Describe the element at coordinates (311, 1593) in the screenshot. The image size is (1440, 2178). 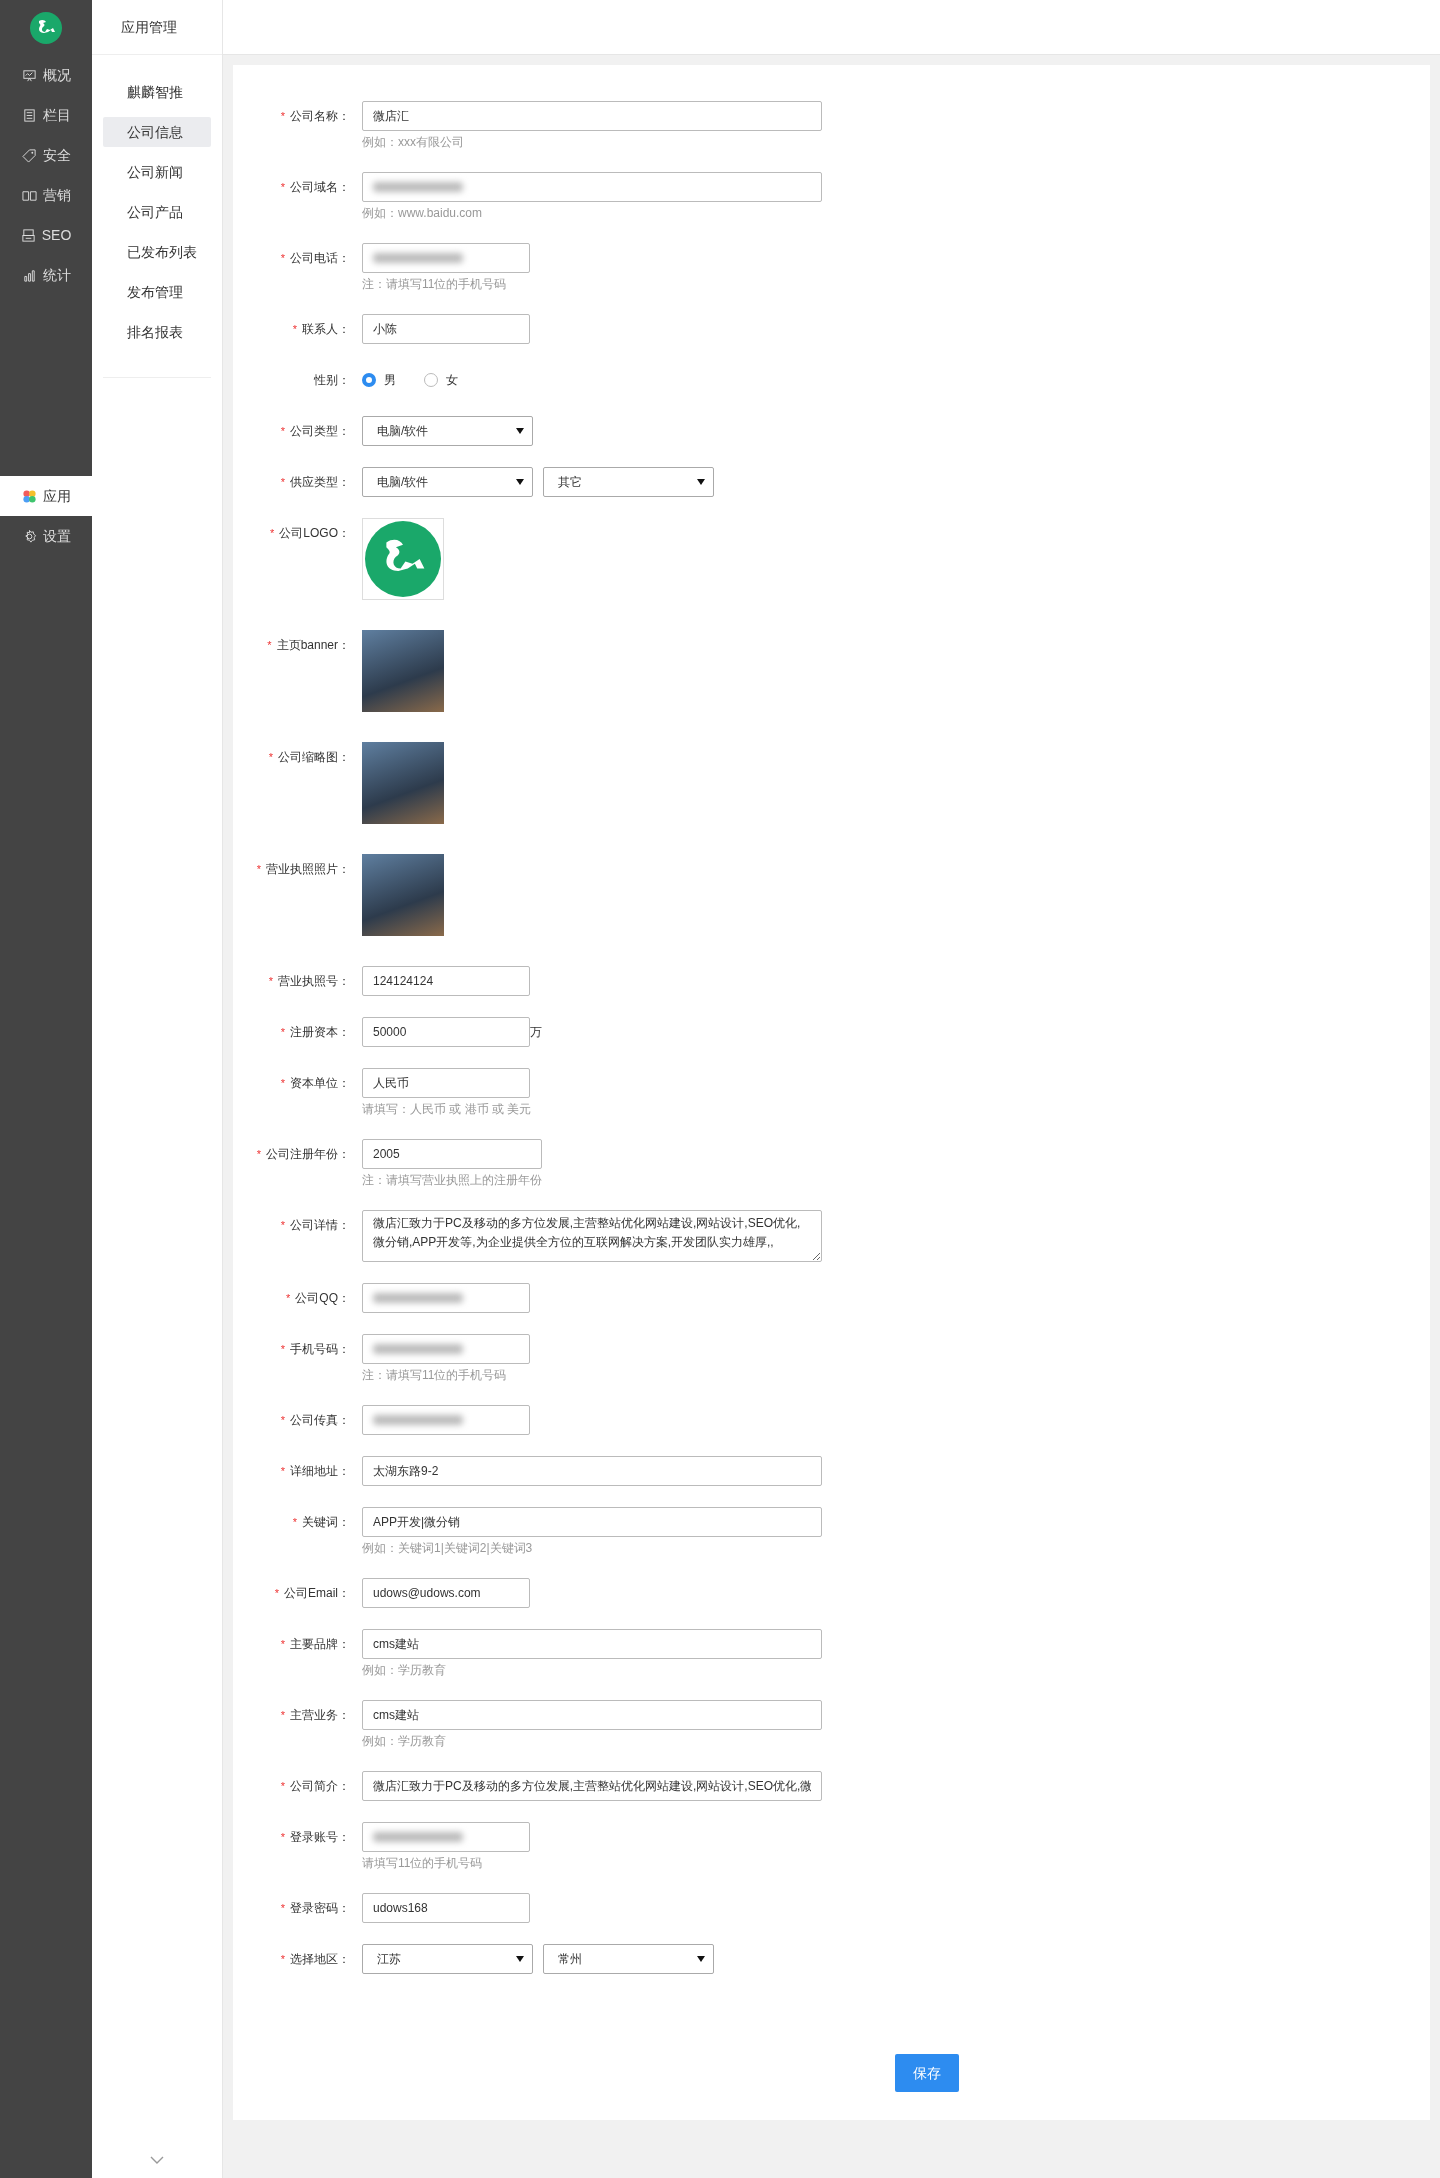
I see `field-label: * 公司Email：` at that location.